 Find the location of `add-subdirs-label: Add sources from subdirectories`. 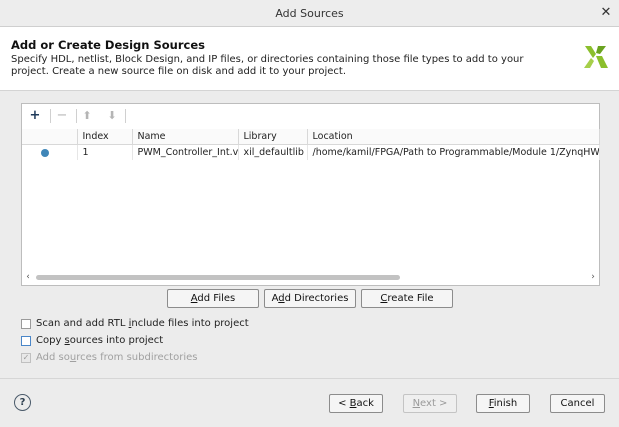

add-subdirs-label: Add sources from subdirectories is located at coordinates (117, 357).